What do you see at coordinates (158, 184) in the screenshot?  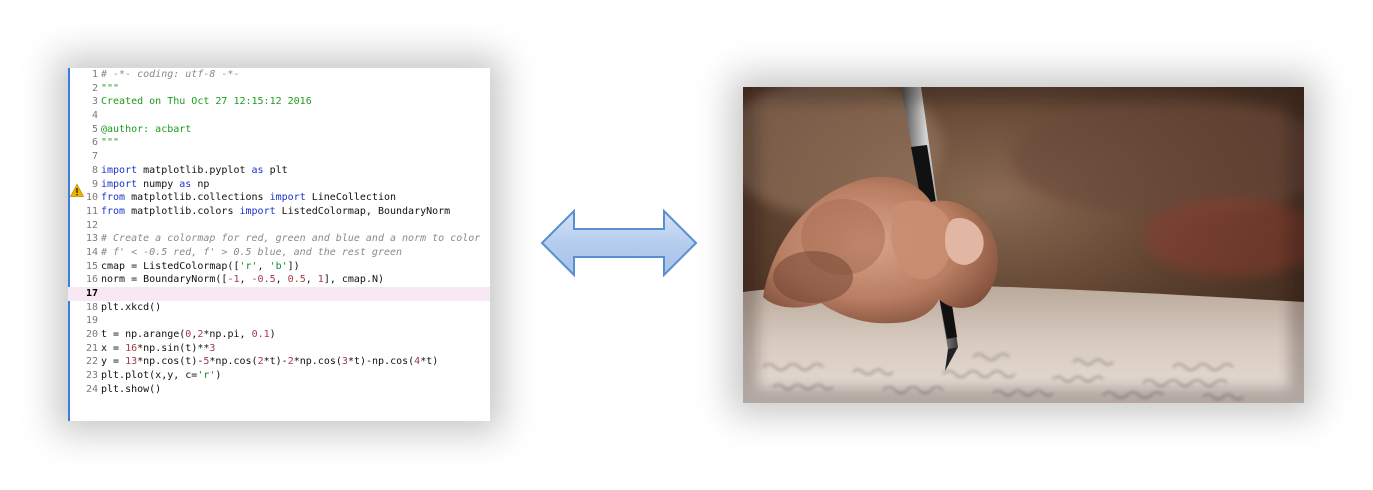 I see `code-token: numpy` at bounding box center [158, 184].